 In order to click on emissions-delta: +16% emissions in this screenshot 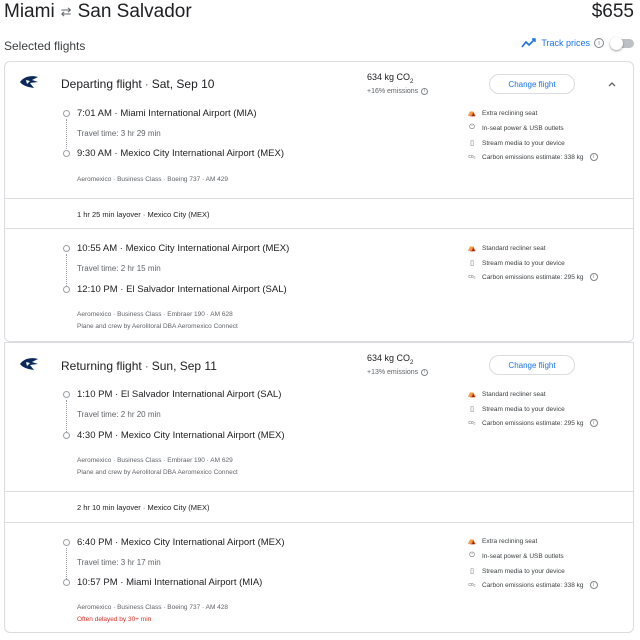, I will do `click(393, 91)`.